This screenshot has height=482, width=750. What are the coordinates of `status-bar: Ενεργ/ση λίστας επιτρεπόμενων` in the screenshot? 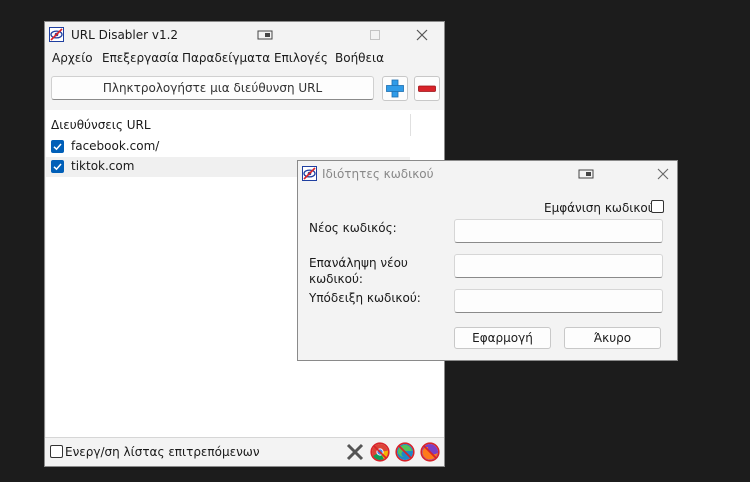 It's located at (244, 451).